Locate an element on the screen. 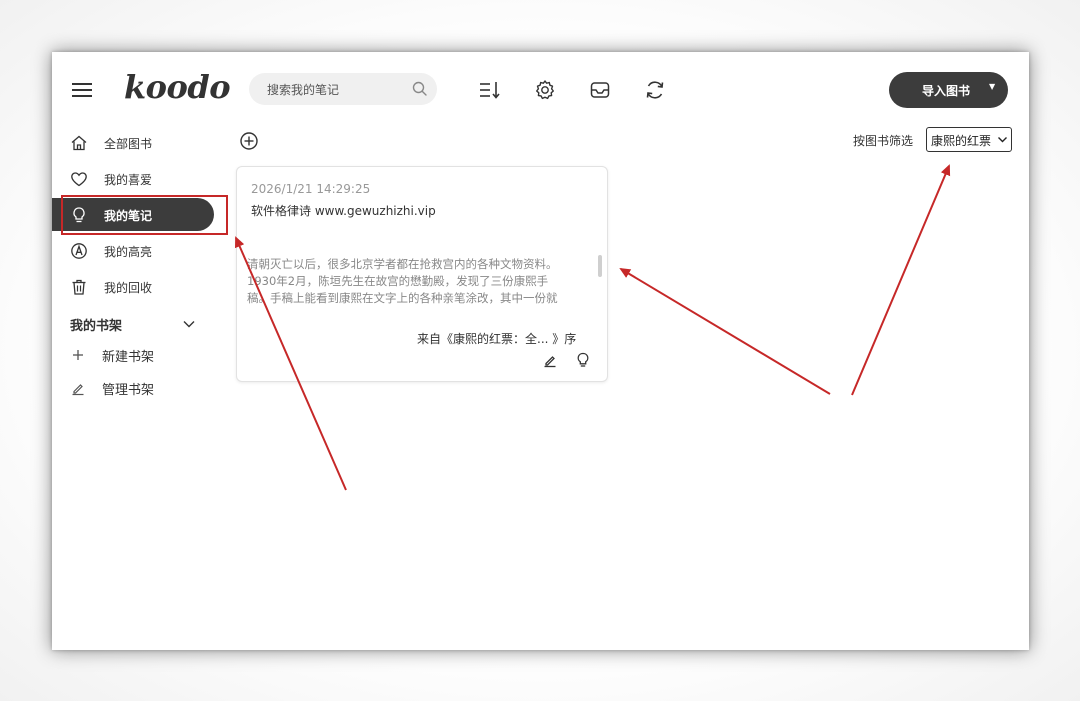  filter-label: 按图书筛选 is located at coordinates (883, 141).